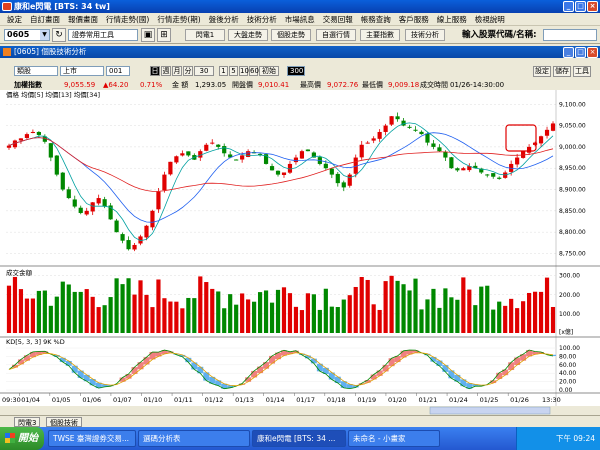 The width and height of the screenshot is (600, 450). I want to click on start-label: 開始, so click(28, 438).